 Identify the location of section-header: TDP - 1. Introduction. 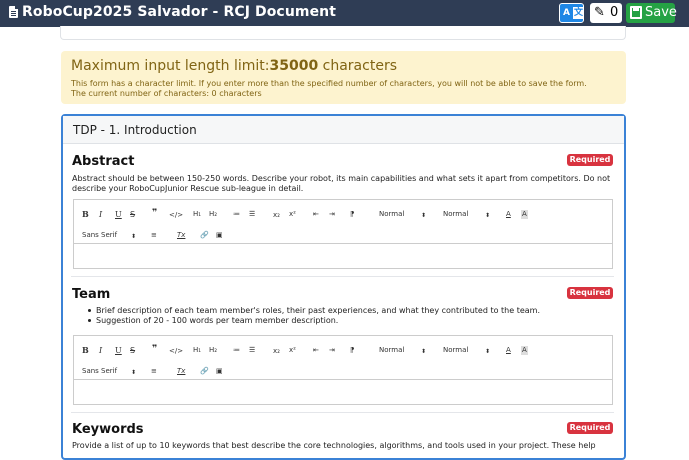
(343, 130).